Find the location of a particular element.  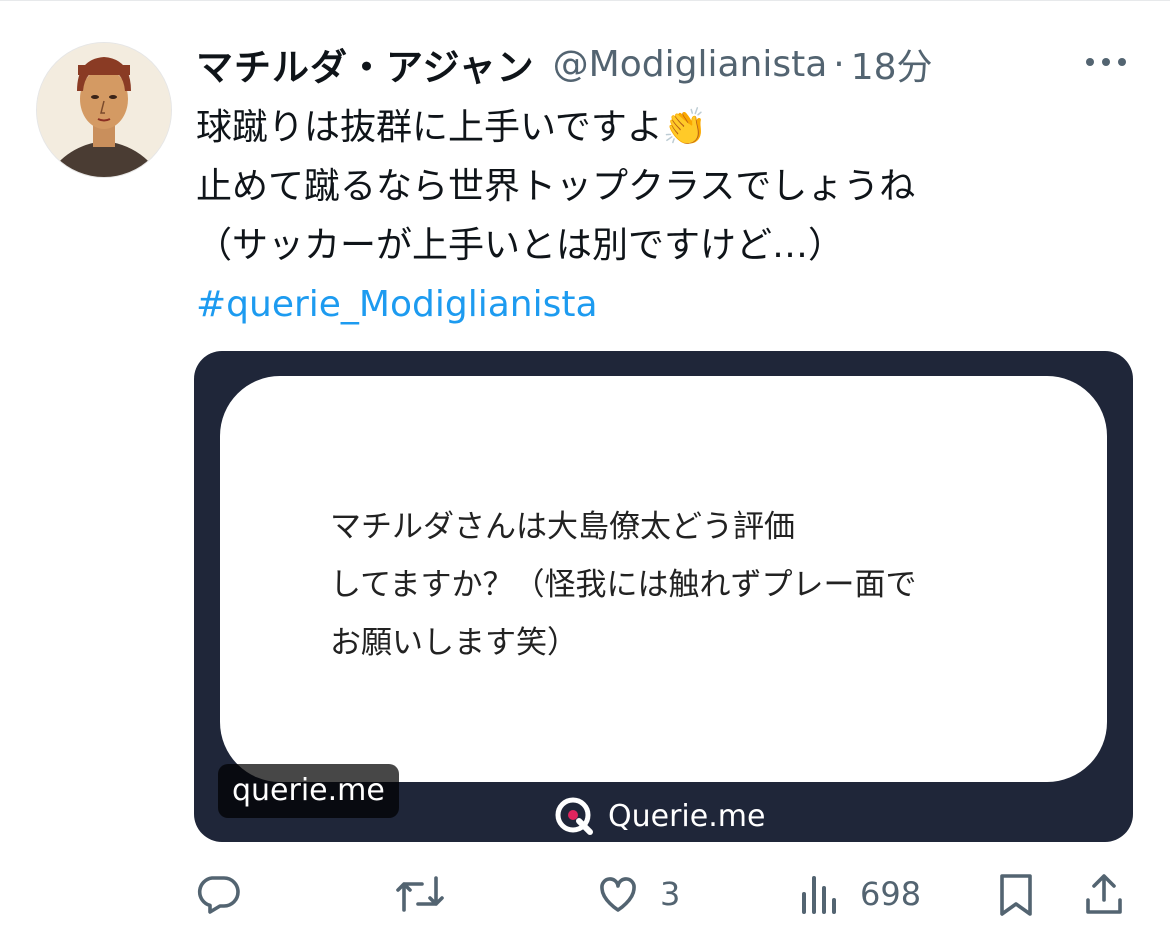

more-icon is located at coordinates (1106, 62).